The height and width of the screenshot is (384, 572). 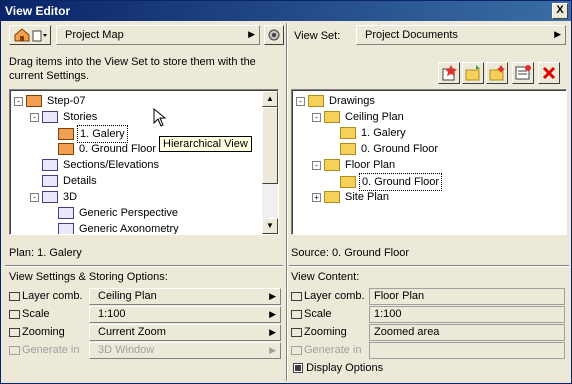 I want to click on new-folder-button, so click(x=473, y=73).